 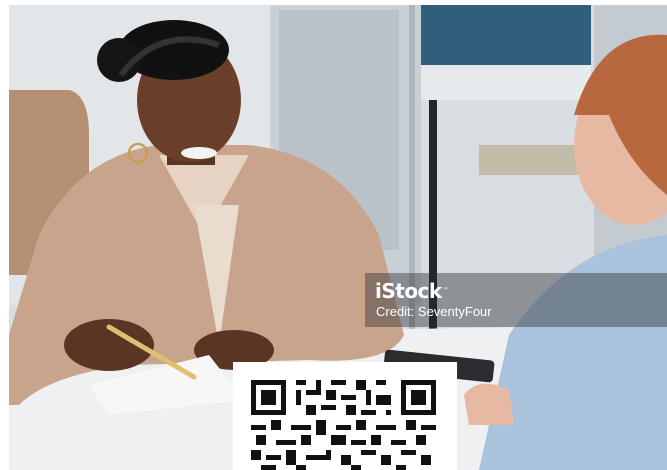 I want to click on qr-code-panel, so click(x=345, y=416).